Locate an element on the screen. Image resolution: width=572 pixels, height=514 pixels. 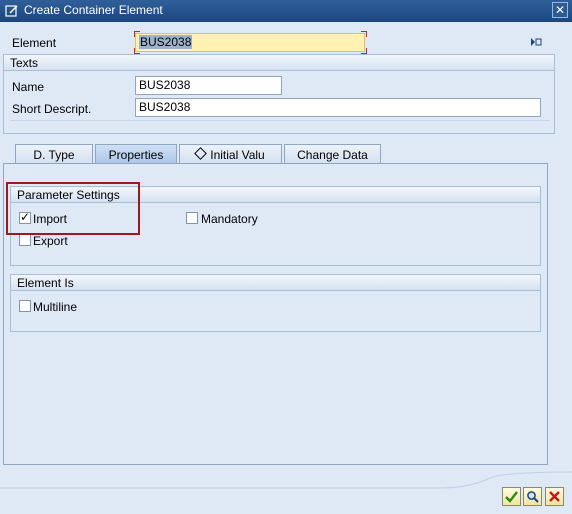
cancel-icon is located at coordinates (554, 496).